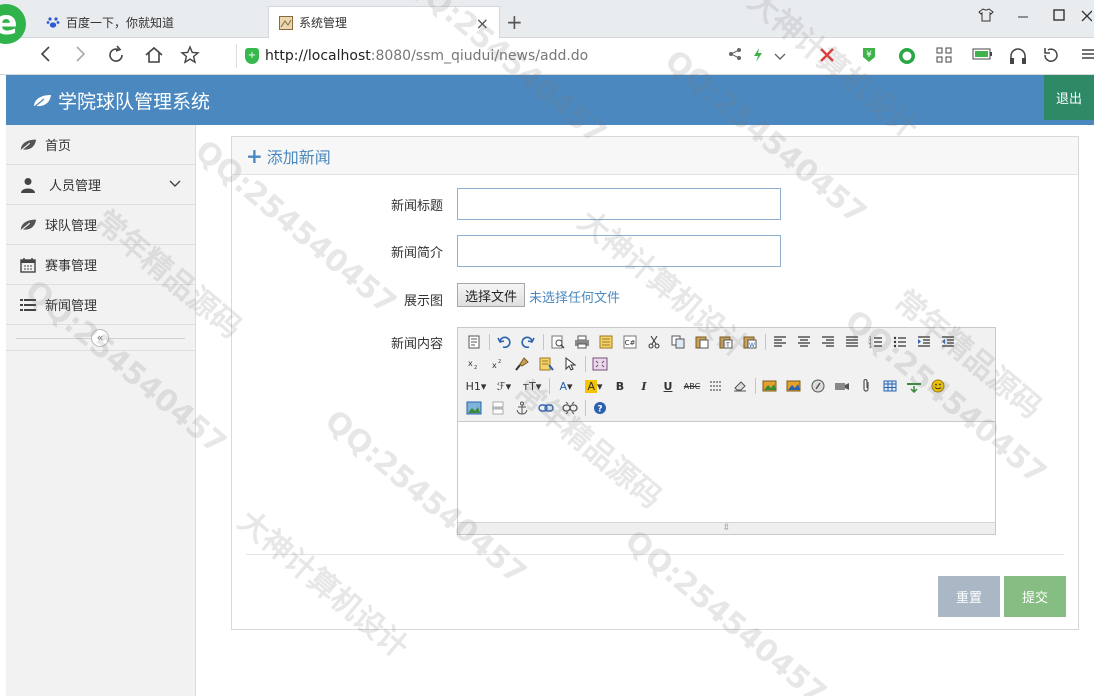 The width and height of the screenshot is (1094, 696). I want to click on lightning-icon, so click(758, 57).